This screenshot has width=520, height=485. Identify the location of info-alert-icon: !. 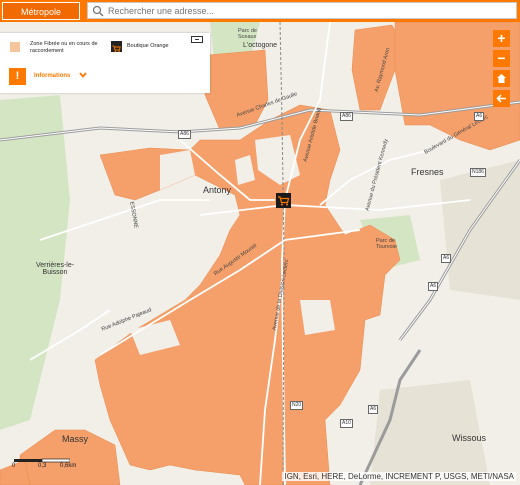
(17, 76).